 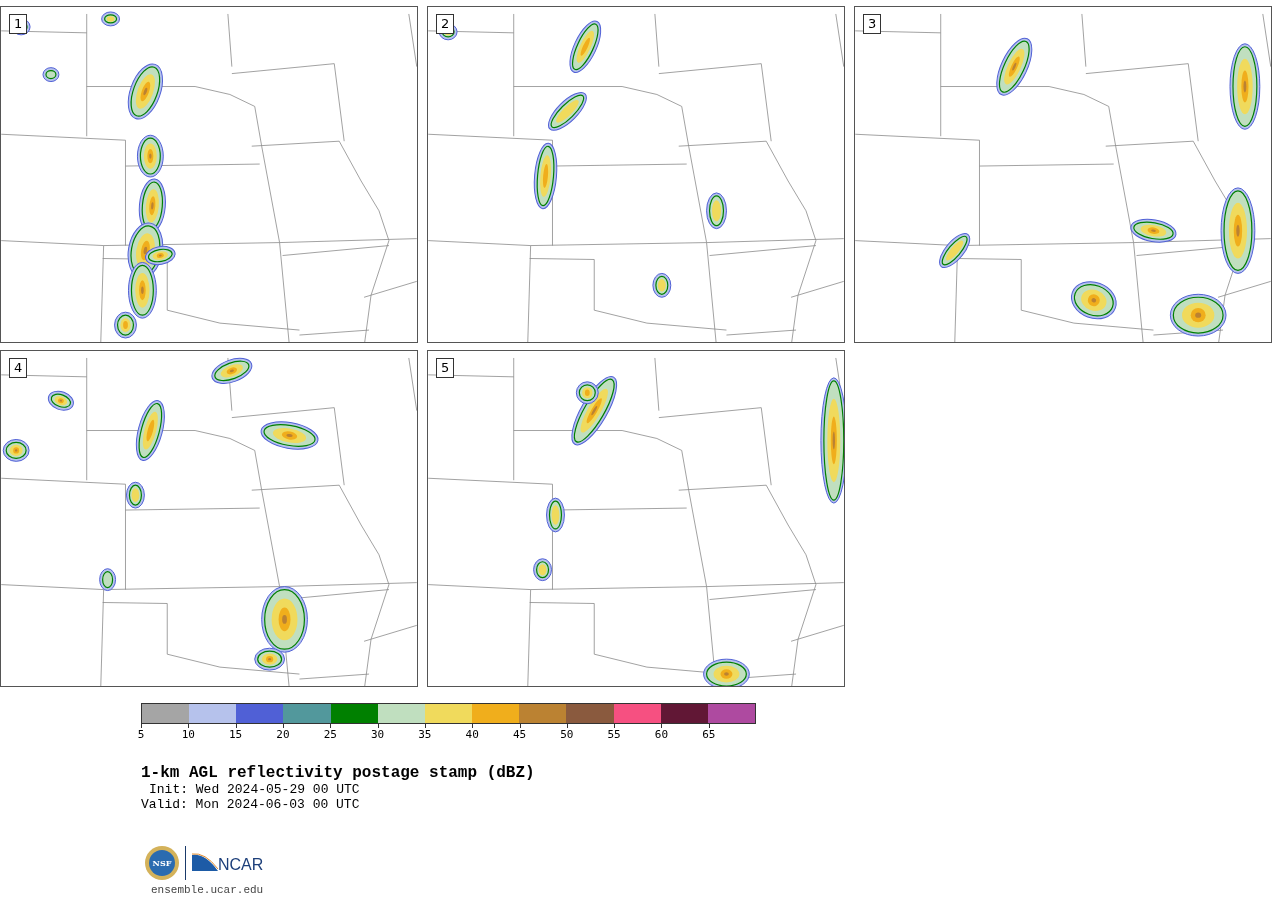 I want to click on tick-label: 50, so click(x=567, y=734).